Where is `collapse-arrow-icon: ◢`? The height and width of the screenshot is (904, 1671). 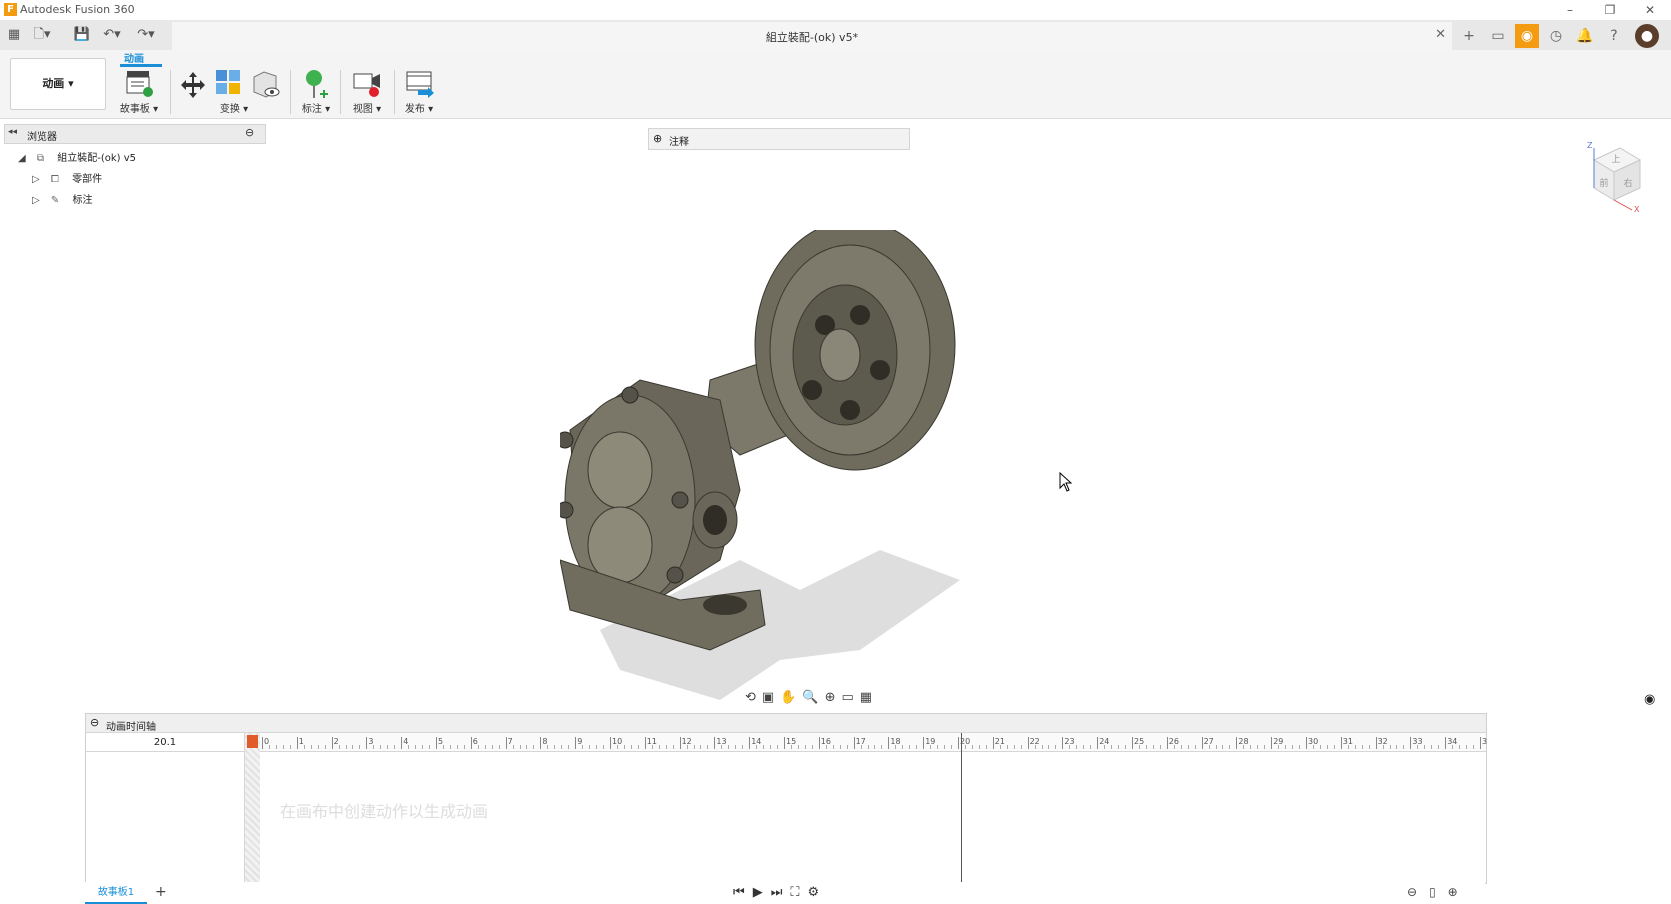 collapse-arrow-icon: ◢ is located at coordinates (22, 158).